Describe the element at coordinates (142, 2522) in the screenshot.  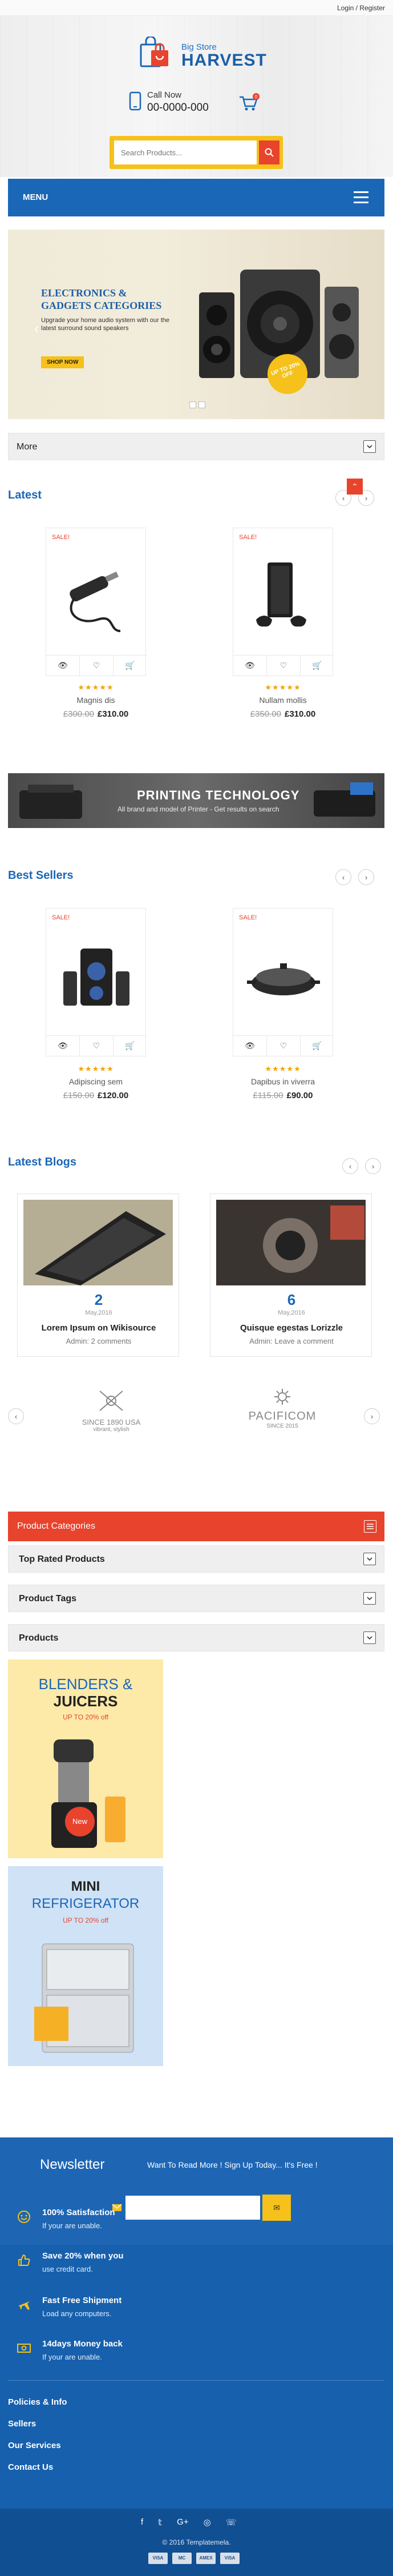
I see `facebook-icon: f` at that location.